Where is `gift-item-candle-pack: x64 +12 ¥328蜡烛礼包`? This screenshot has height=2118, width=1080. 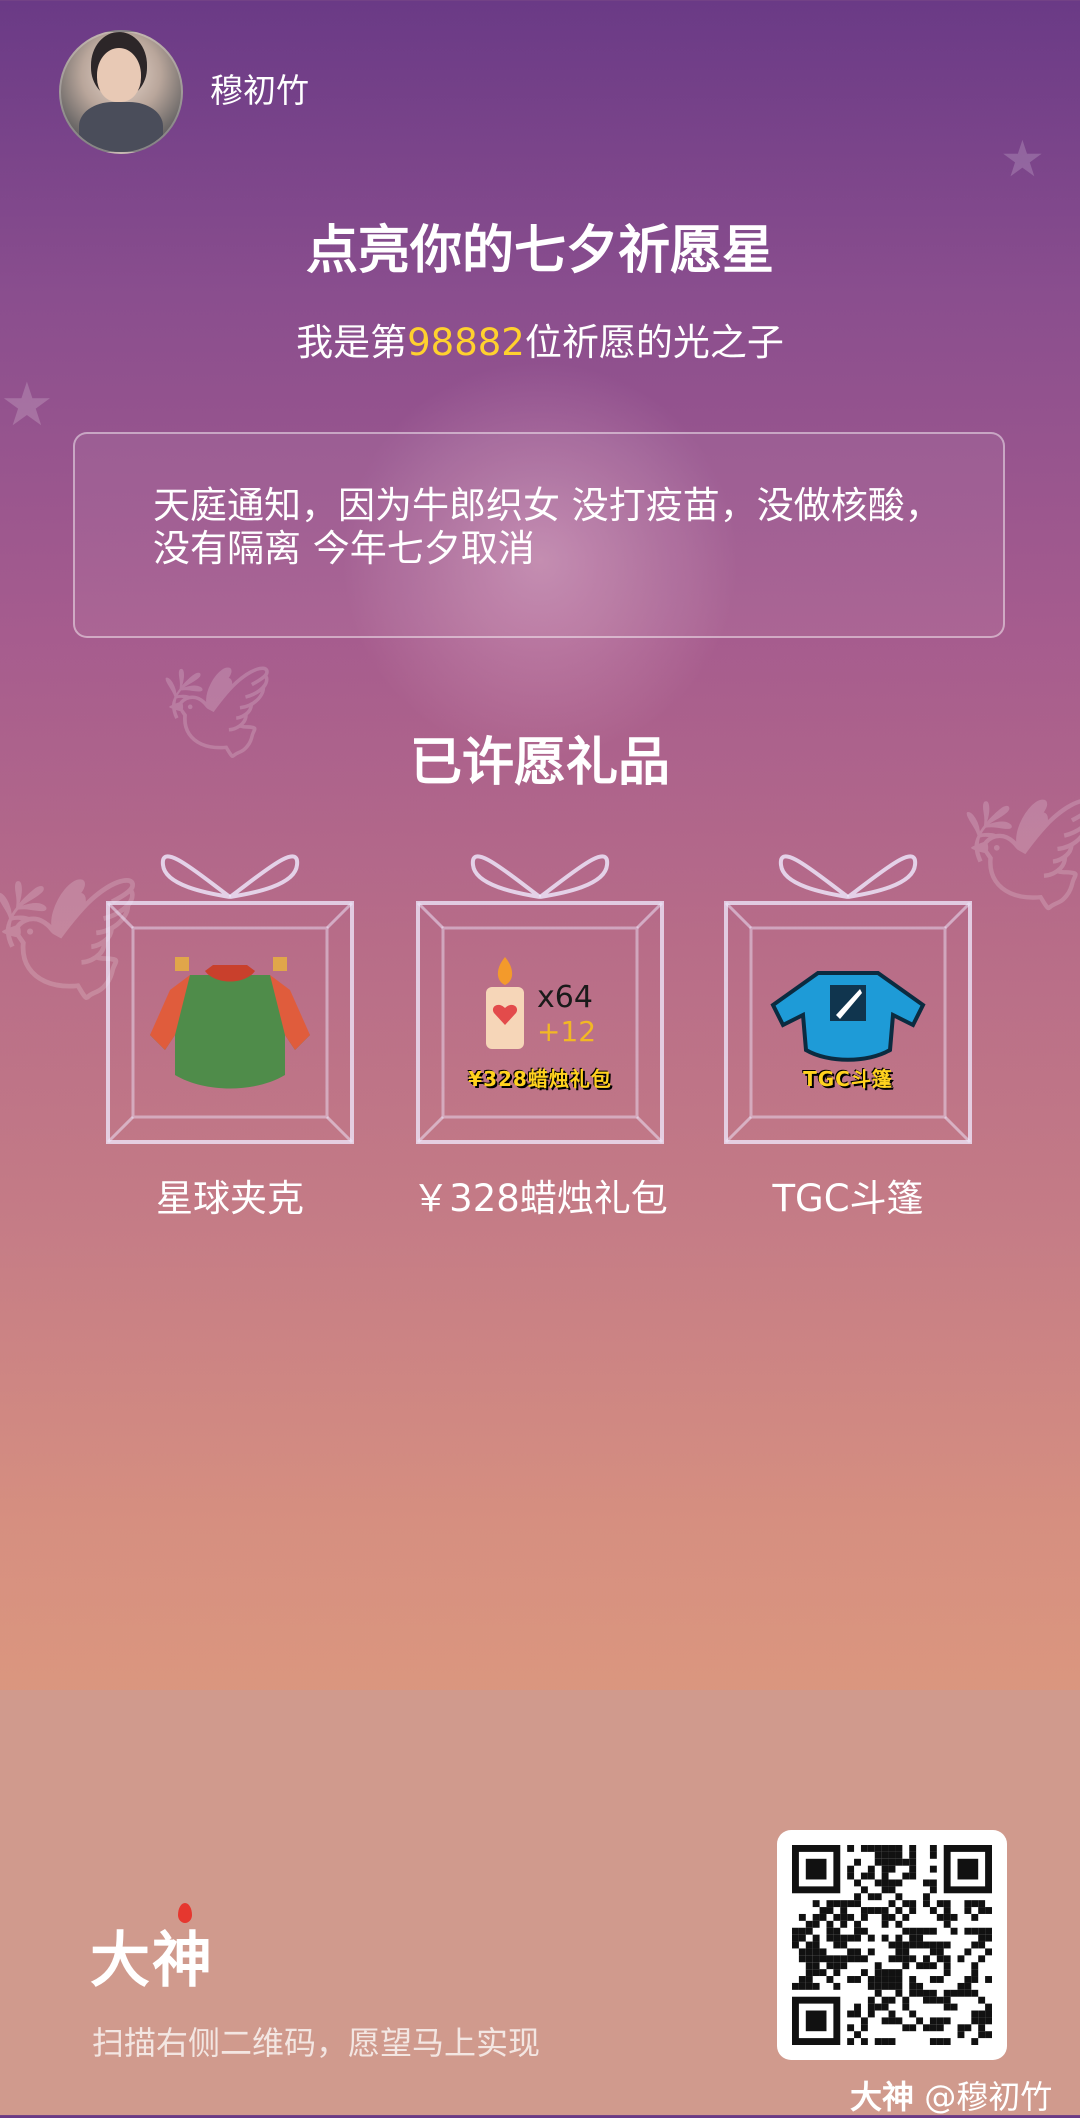
gift-item-candle-pack: x64 +12 ¥328蜡烛礼包 is located at coordinates (540, 990).